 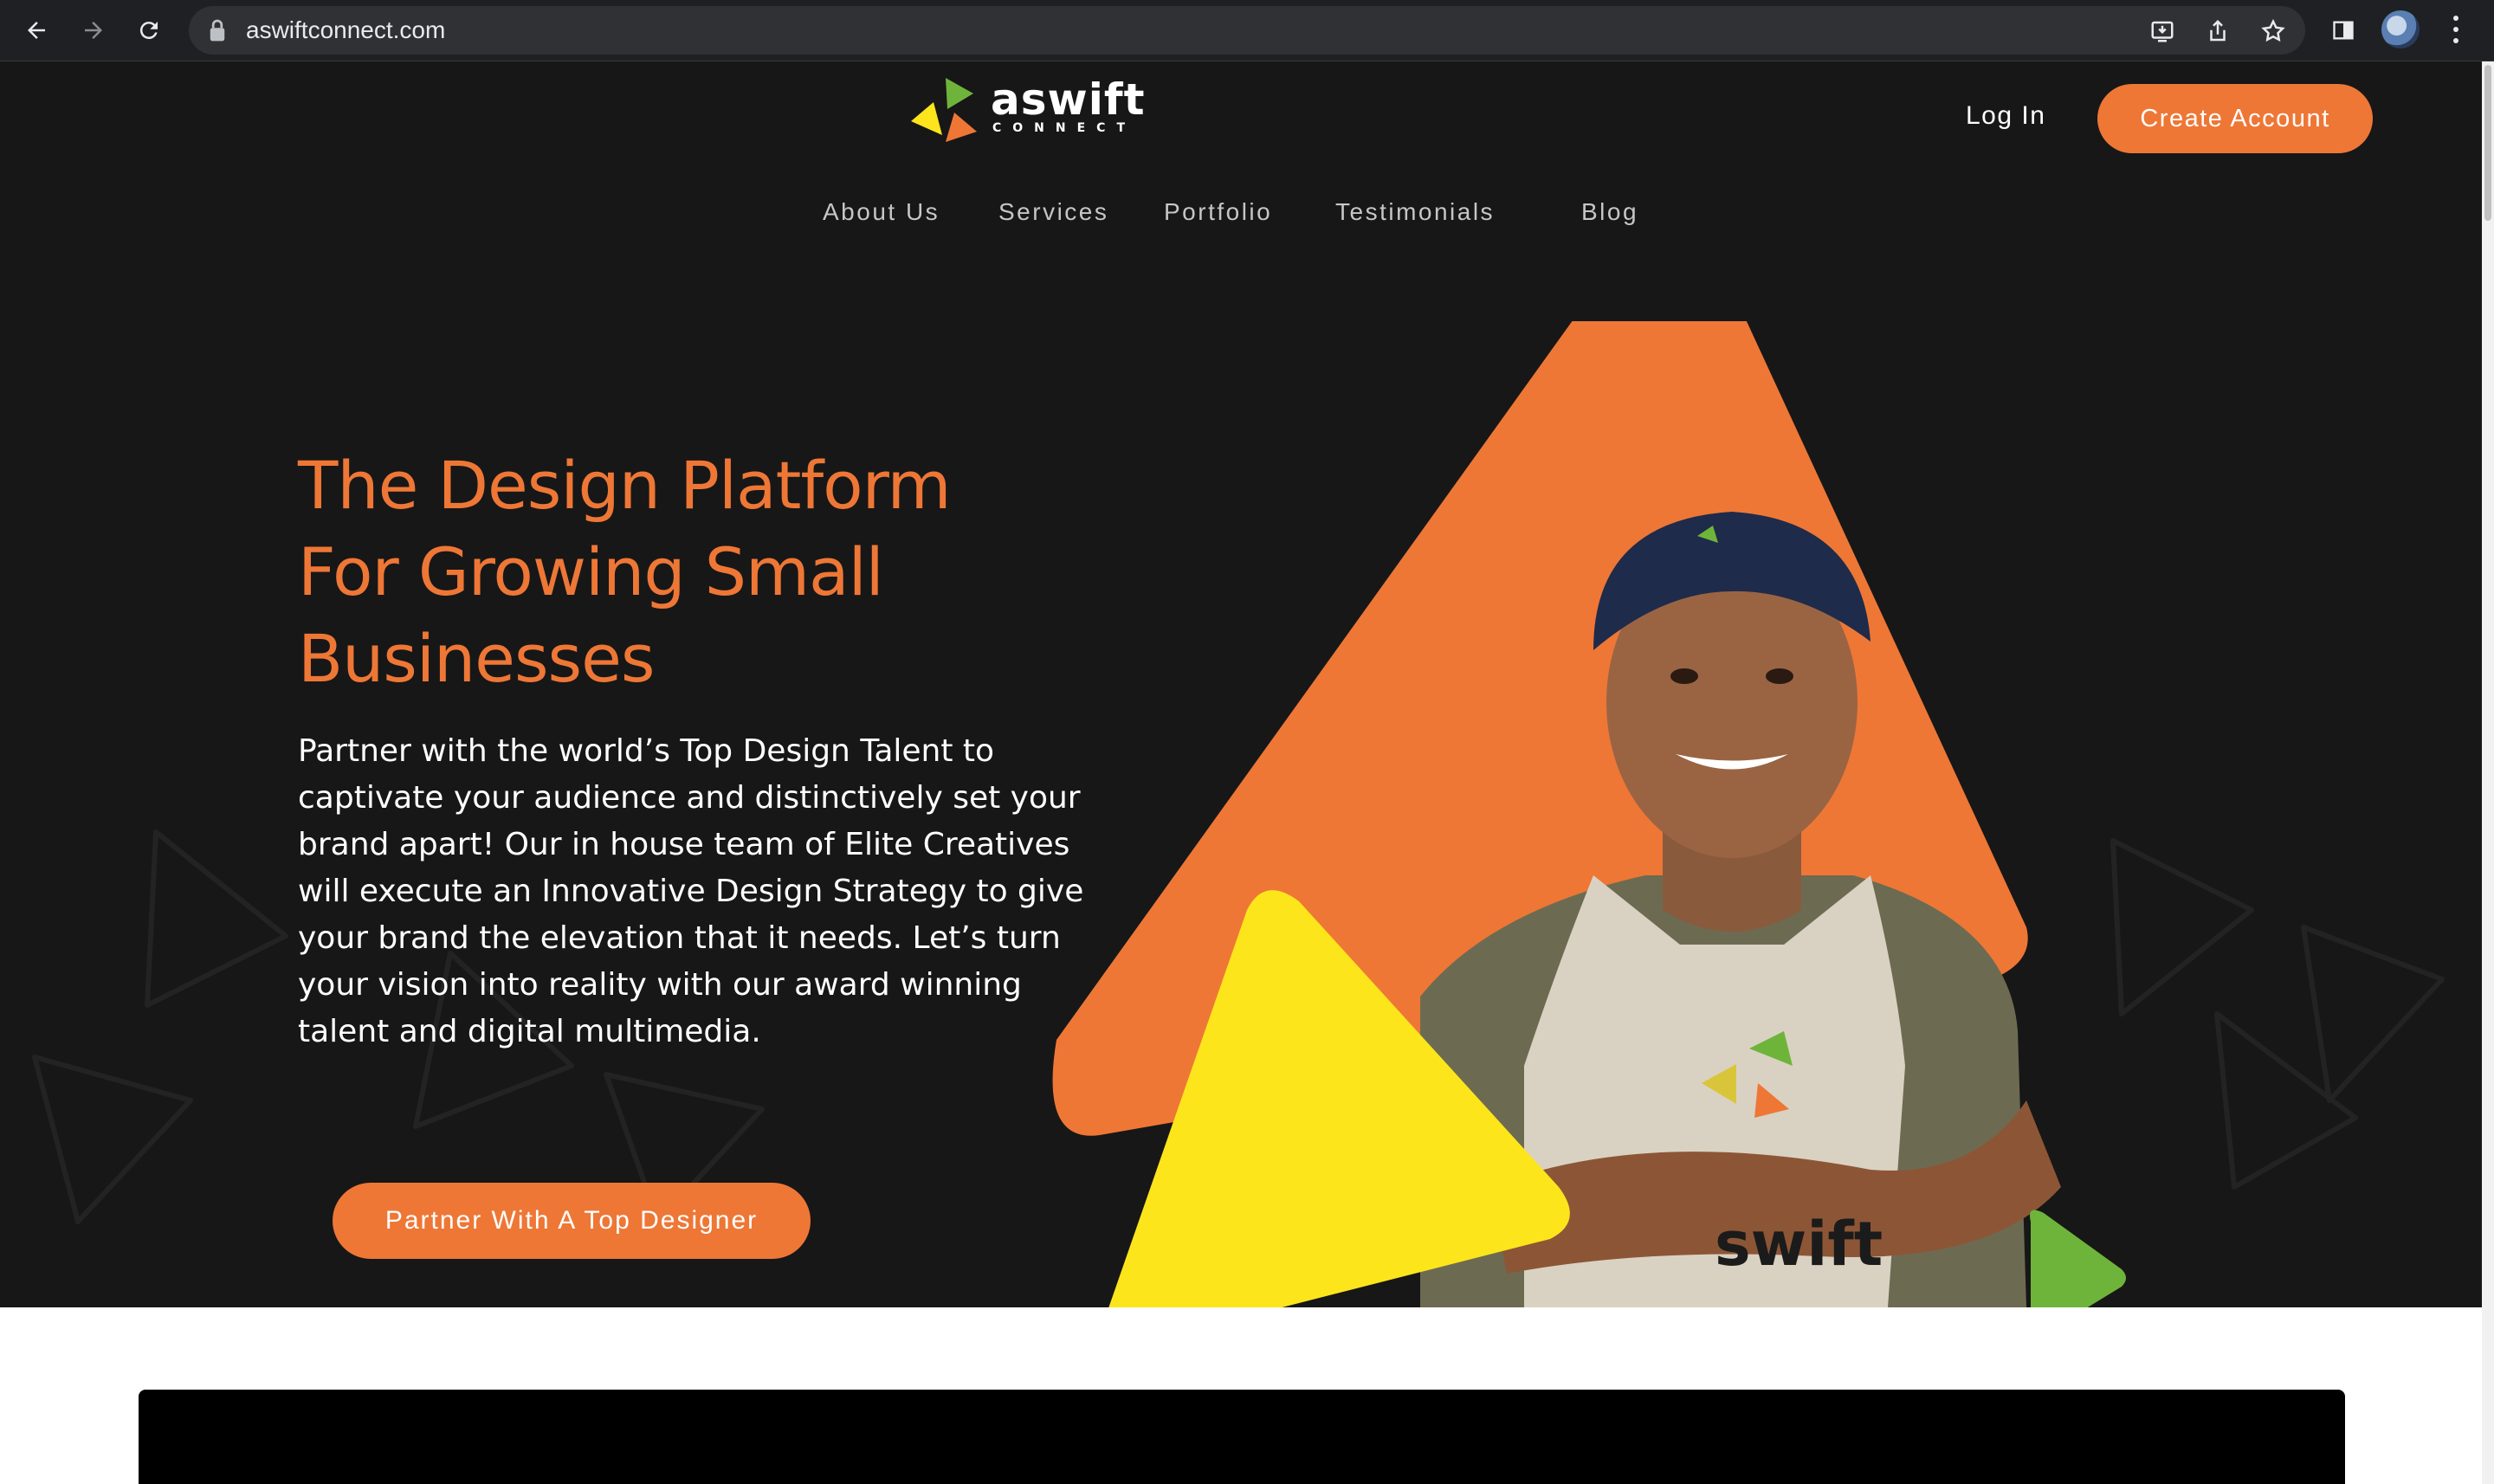 I want to click on lock-icon, so click(x=217, y=32).